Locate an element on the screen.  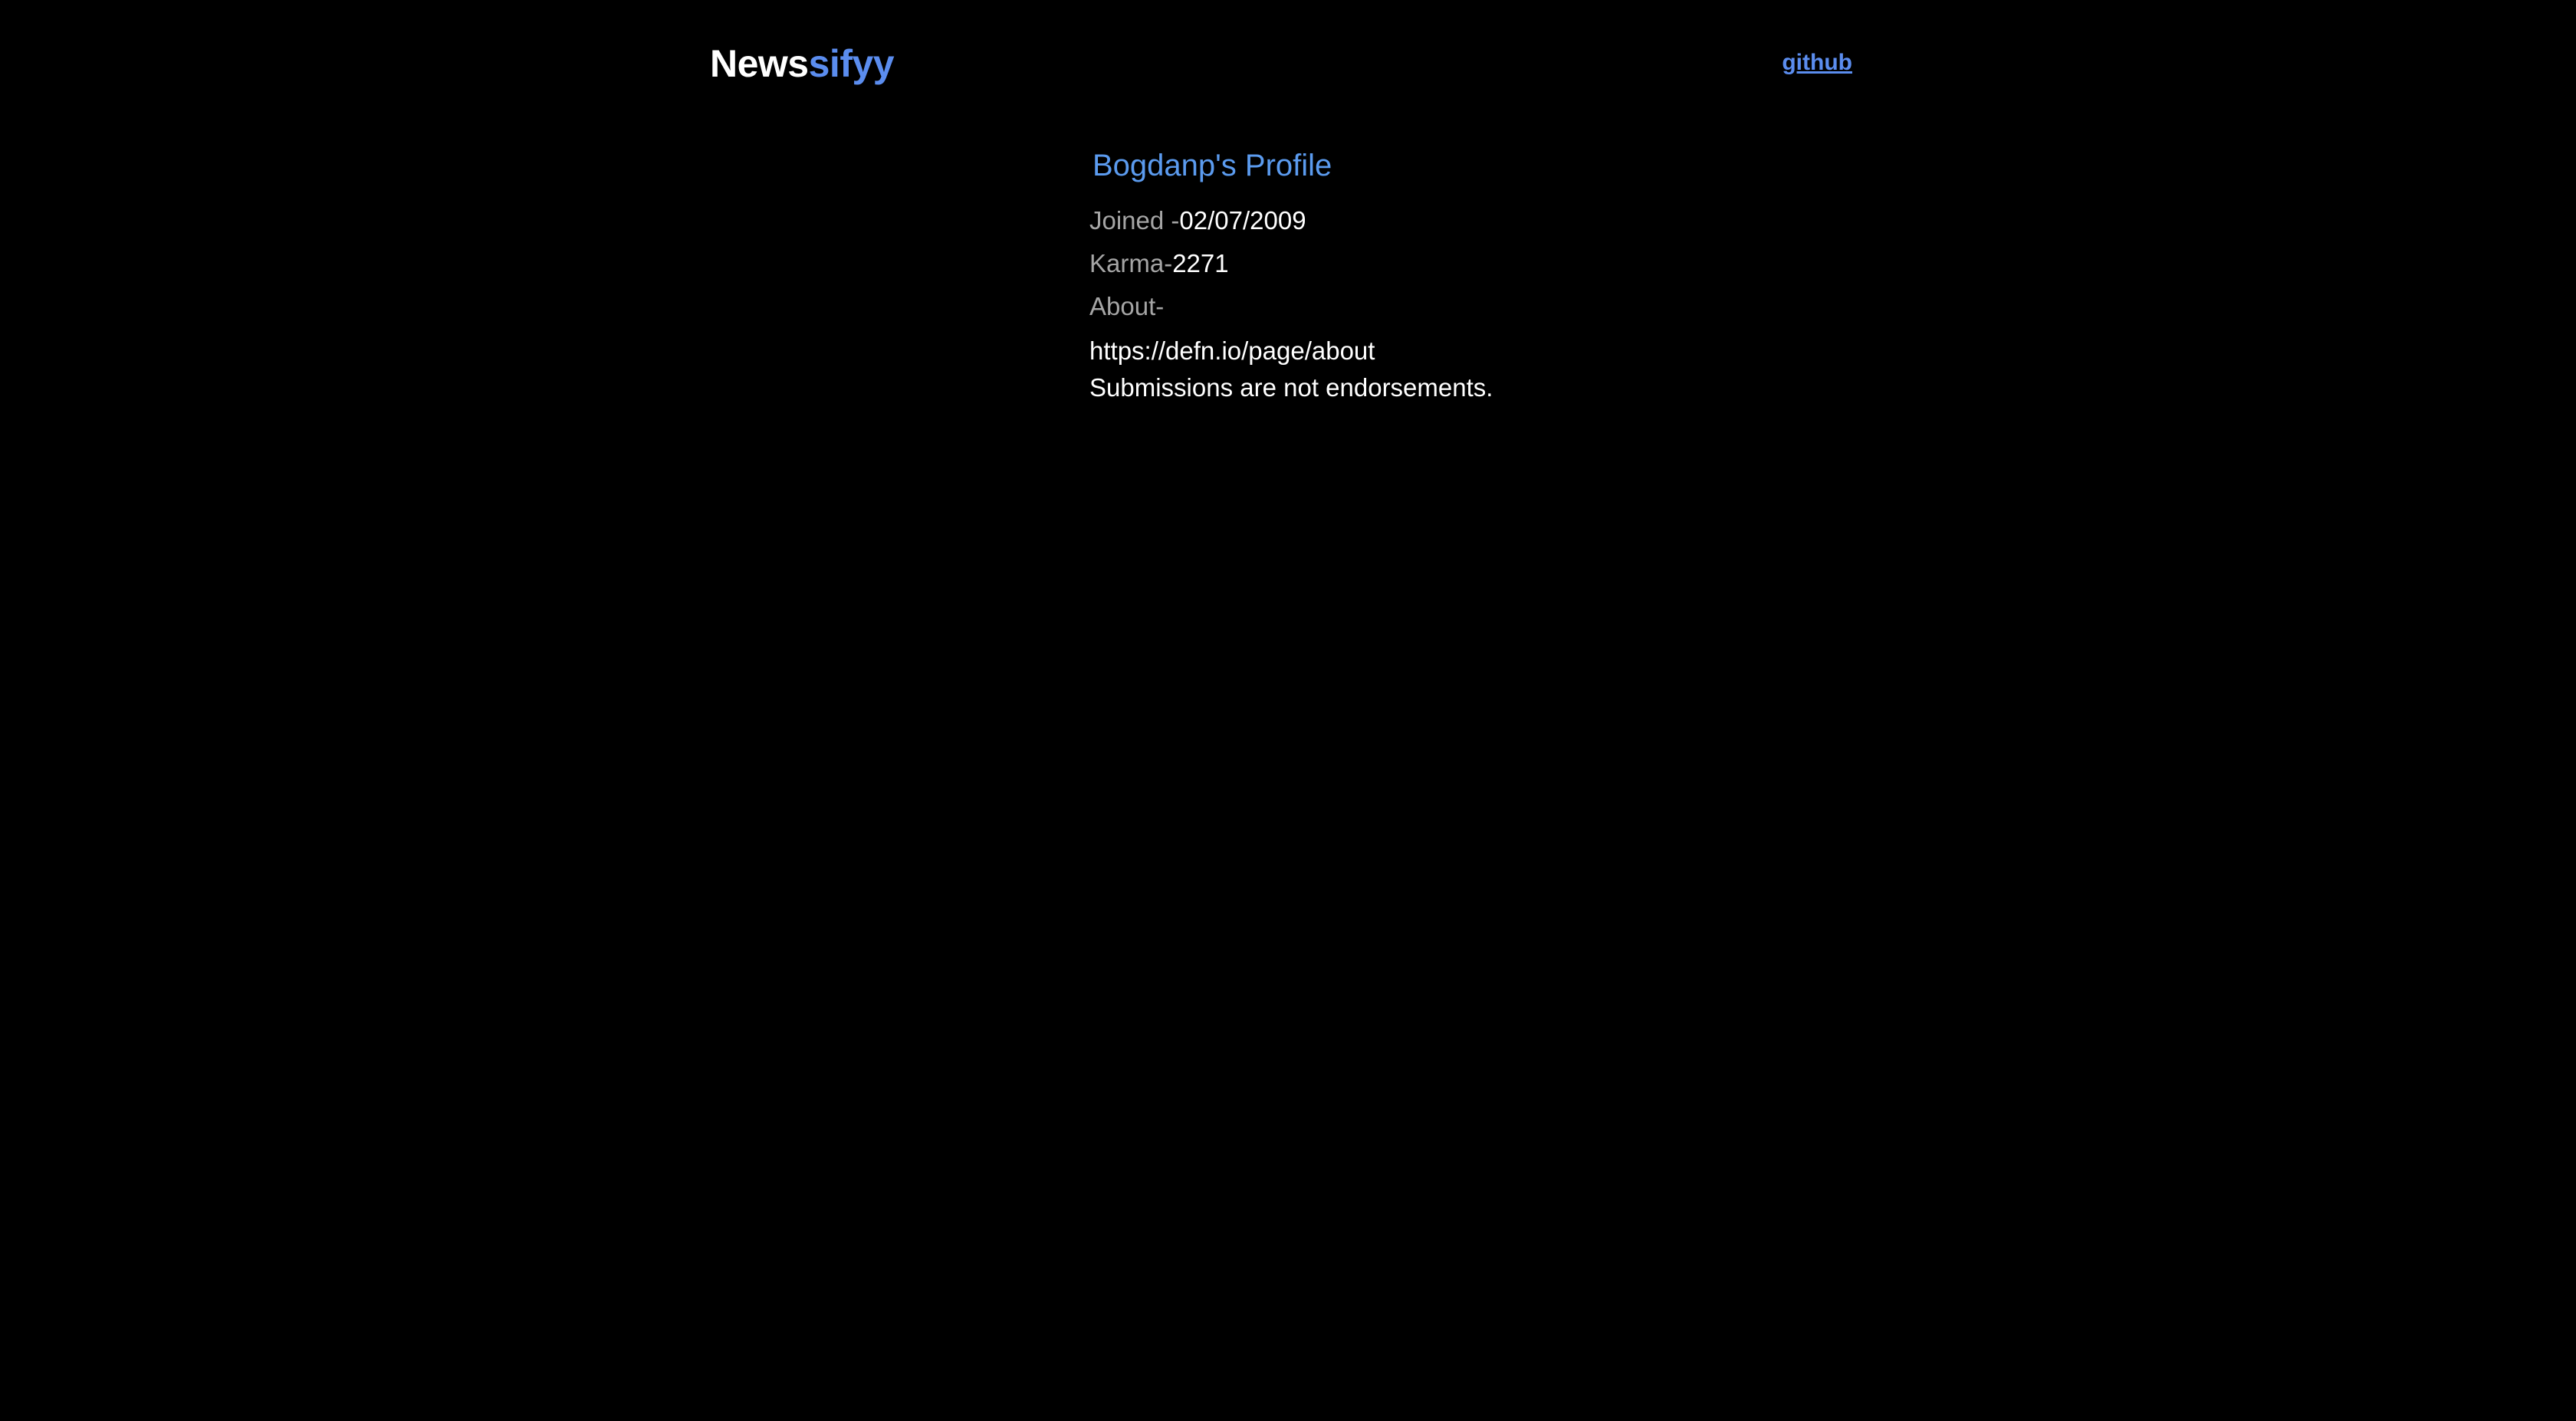
joined-label: Joined - is located at coordinates (1135, 220).